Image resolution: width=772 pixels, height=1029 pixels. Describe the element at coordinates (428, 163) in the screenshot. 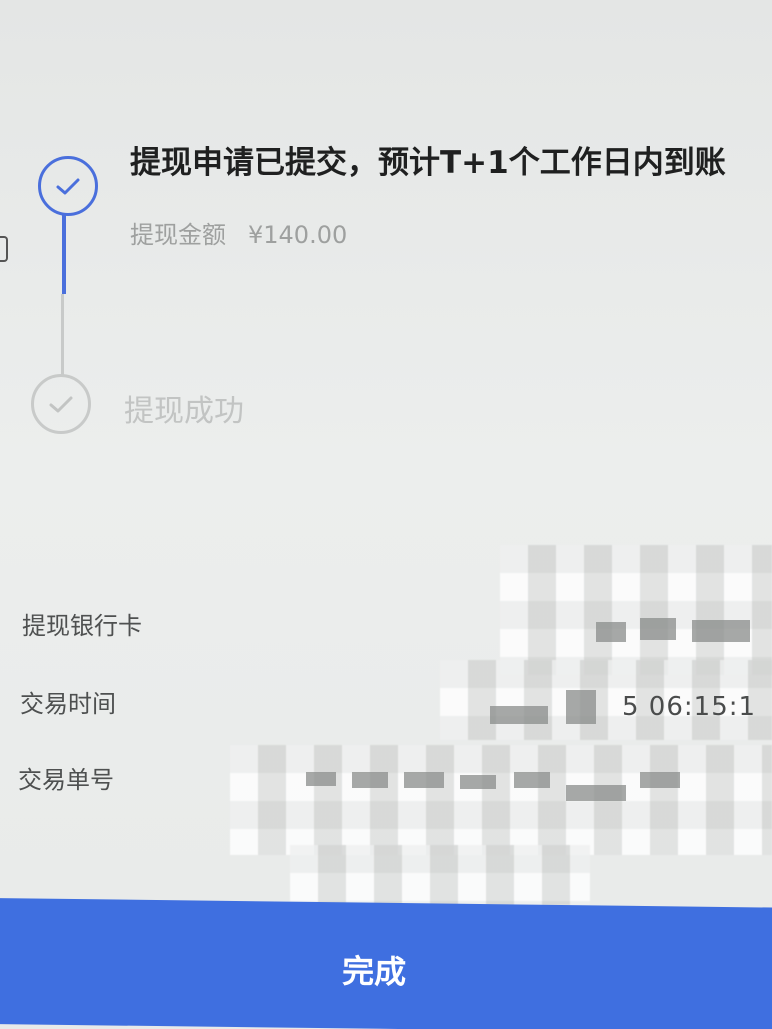

I see `step-submitted-title: 提现申请已提交，预计T+1个工作日内到账` at that location.